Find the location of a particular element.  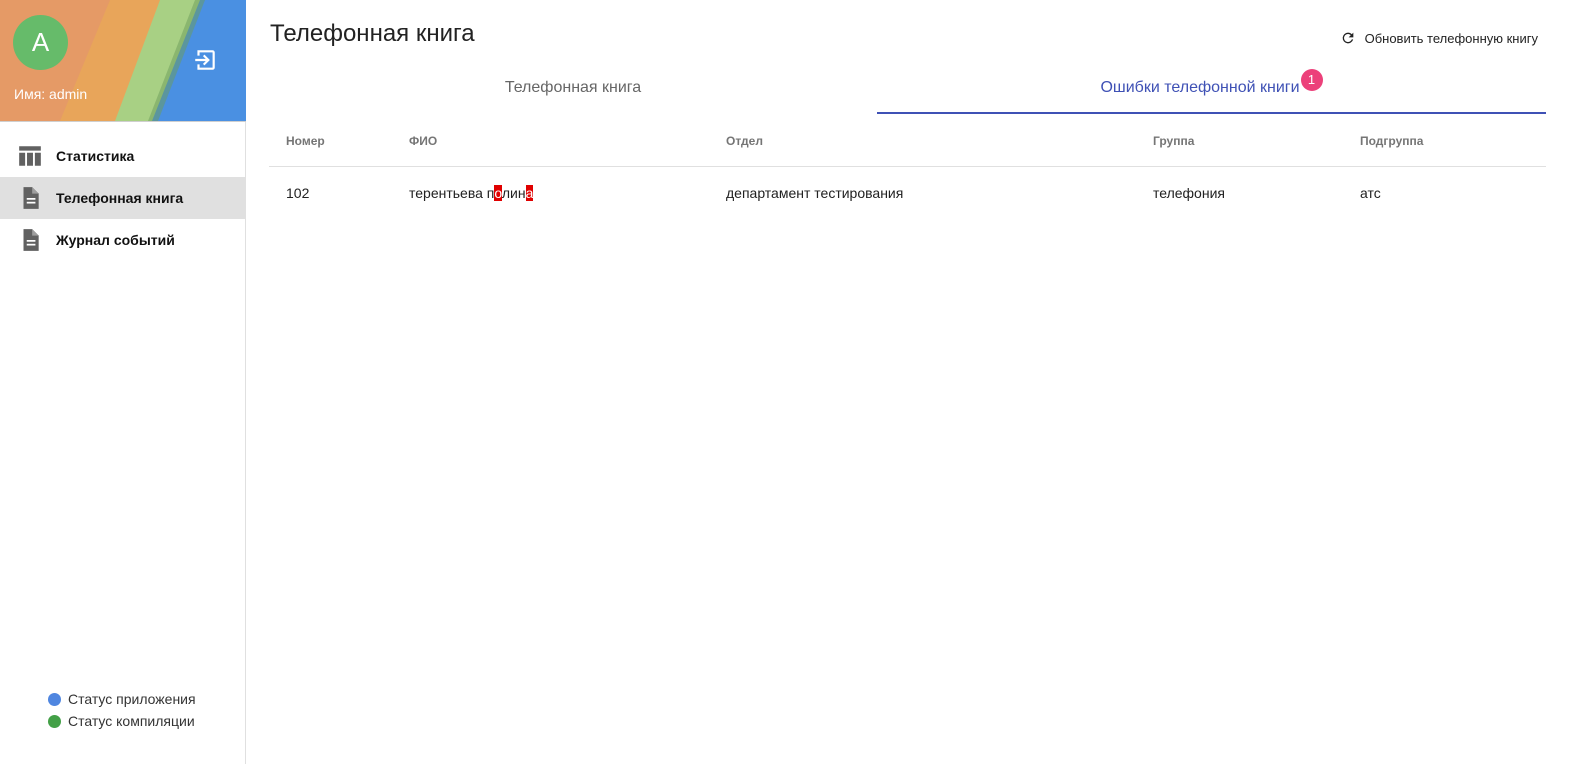

table-header-row: Номер ФИО Отдел Группа Подгруппа is located at coordinates (907, 141).